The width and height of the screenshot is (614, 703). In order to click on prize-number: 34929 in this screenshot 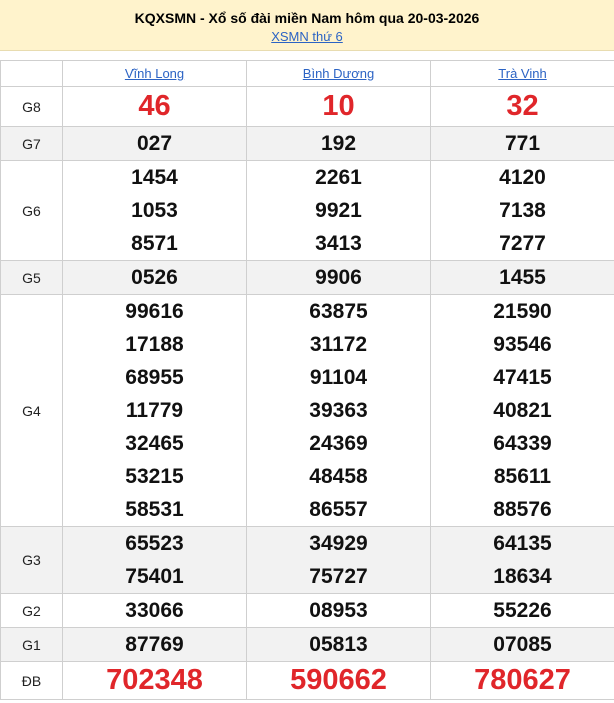, I will do `click(338, 543)`.